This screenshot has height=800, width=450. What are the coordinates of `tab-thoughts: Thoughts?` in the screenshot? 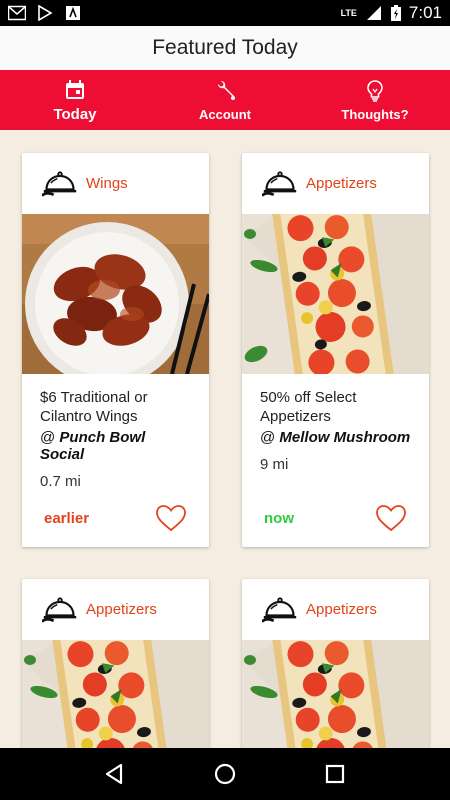 It's located at (375, 100).